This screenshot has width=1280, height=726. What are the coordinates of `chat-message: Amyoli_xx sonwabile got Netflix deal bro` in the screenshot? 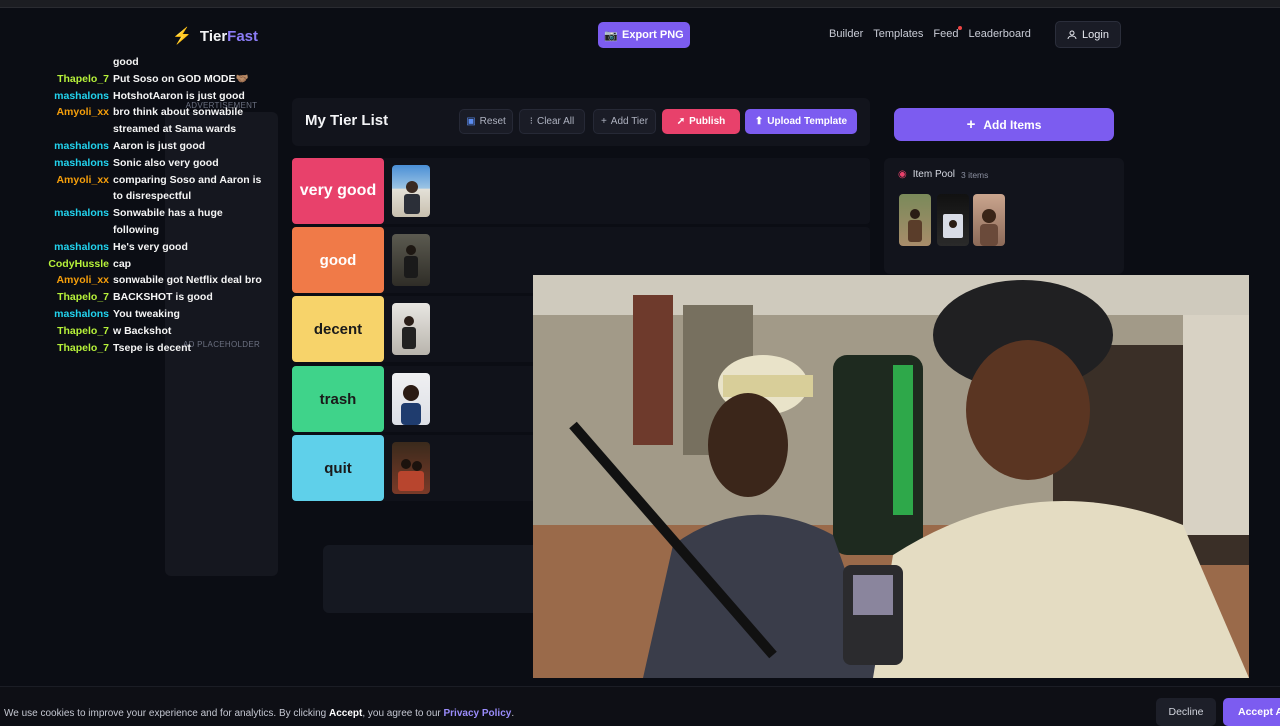 It's located at (140, 280).